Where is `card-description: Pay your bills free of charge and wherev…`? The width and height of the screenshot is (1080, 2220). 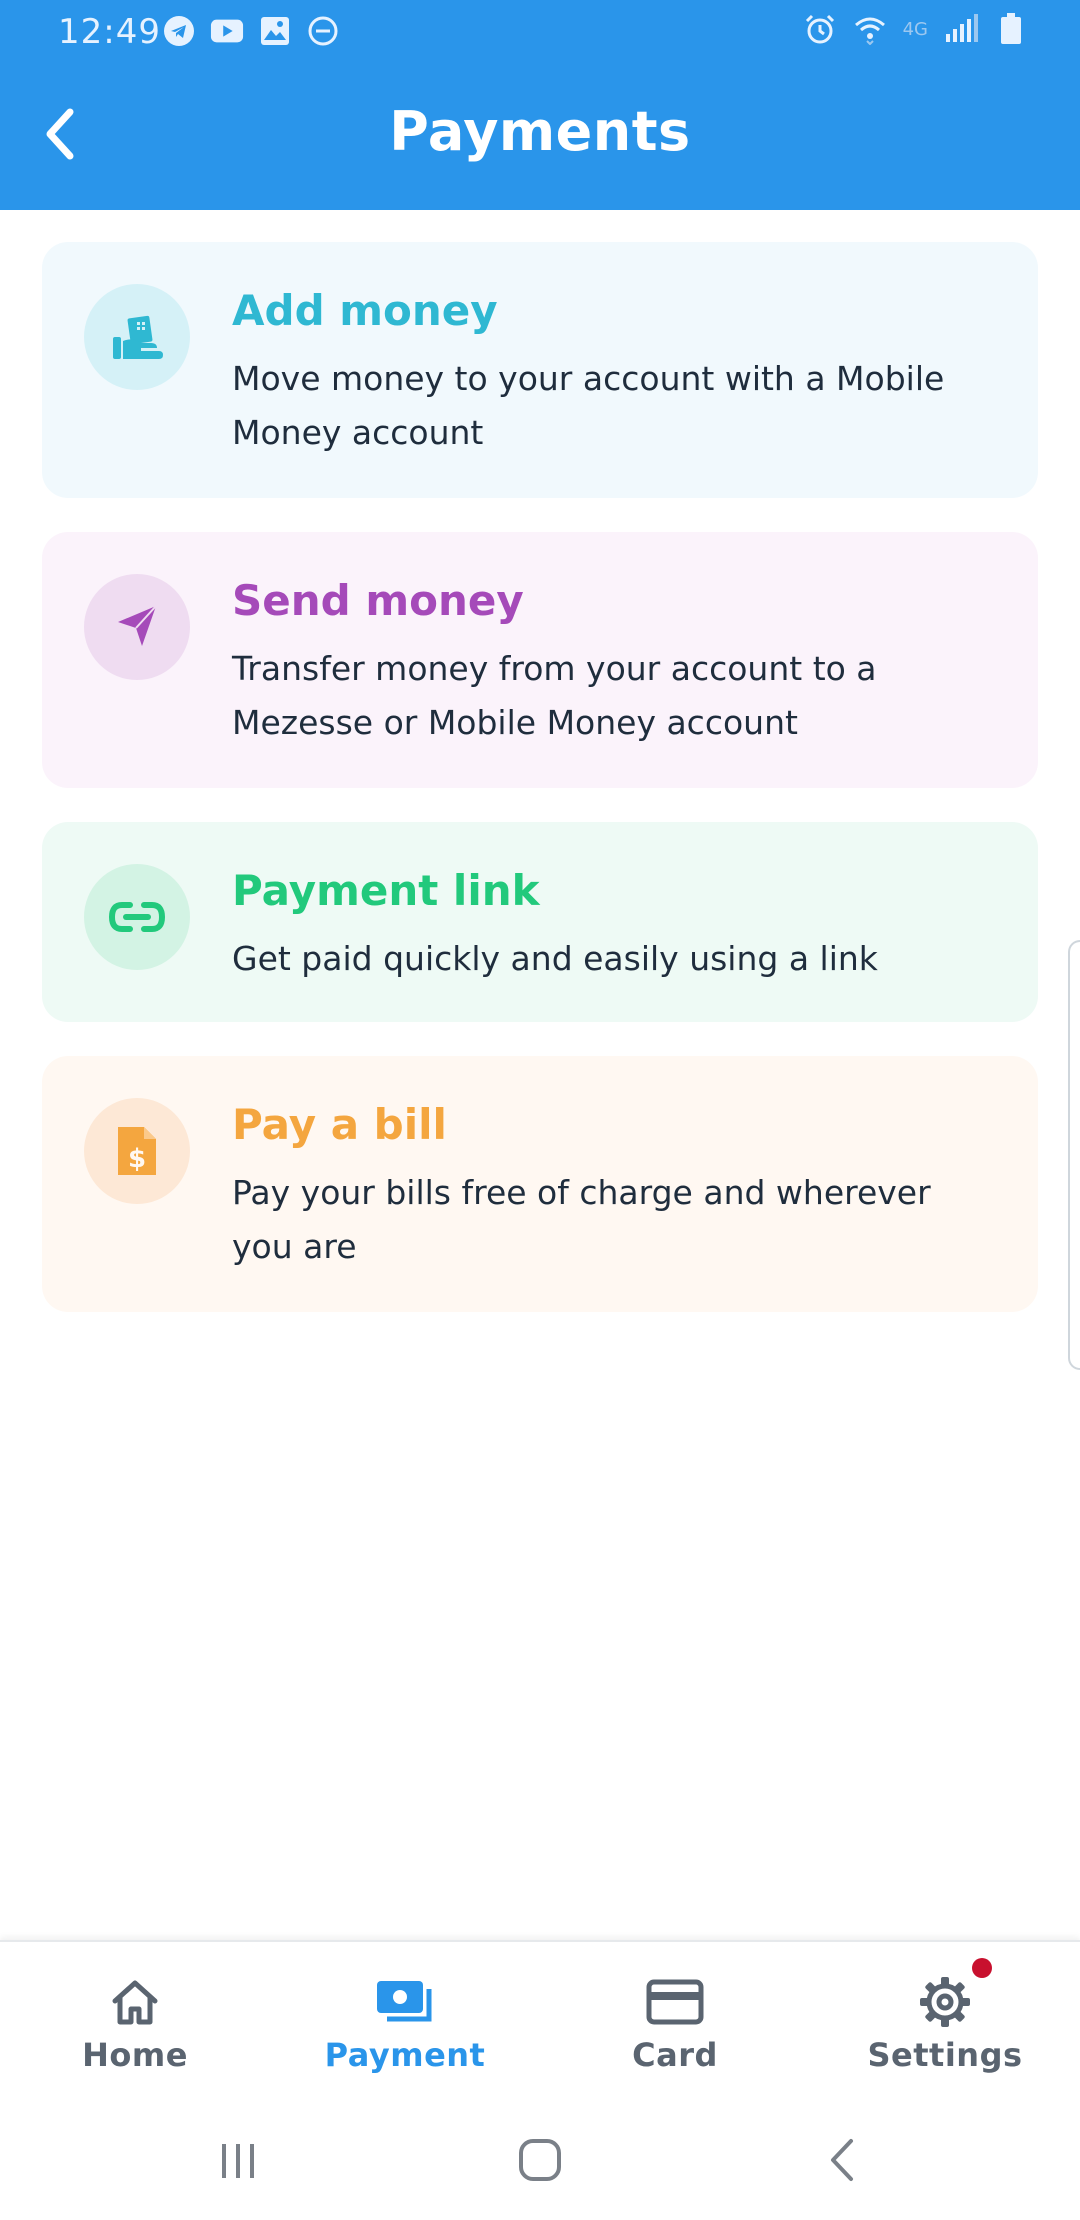 card-description: Pay your bills free of charge and wherev… is located at coordinates (581, 1219).